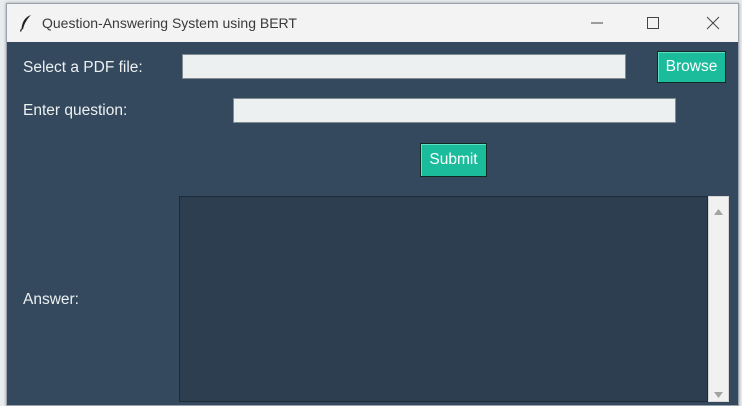 Image resolution: width=742 pixels, height=406 pixels. Describe the element at coordinates (169, 23) in the screenshot. I see `window-title: Question-Answering System using BERT` at that location.